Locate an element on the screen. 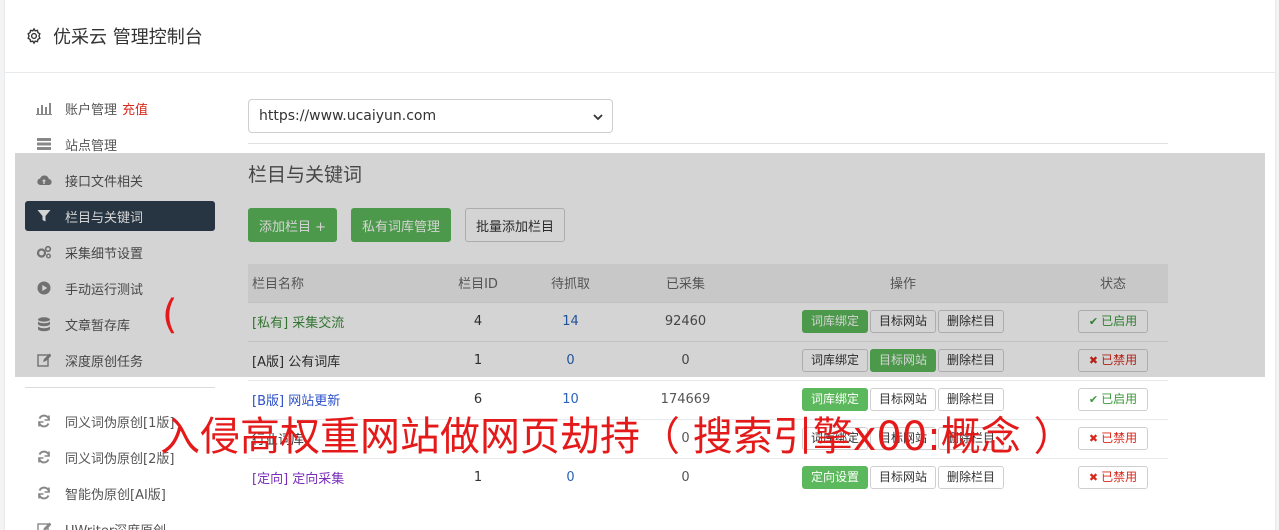  sidebar-item-label: 栏目与关键词 is located at coordinates (104, 218).